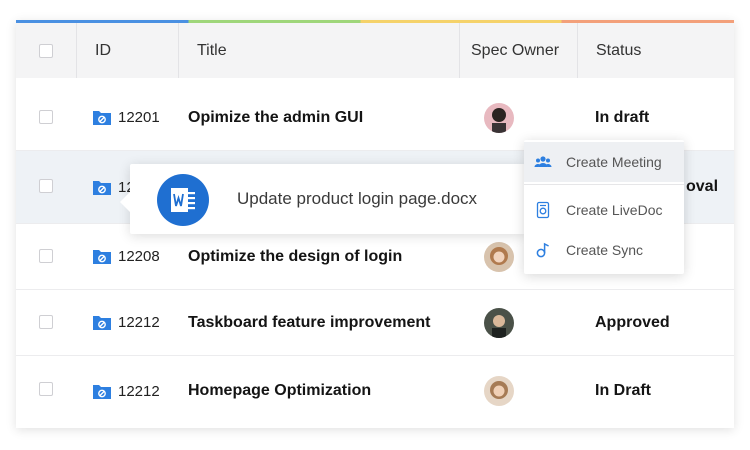  I want to click on row-title: Homepage Optimization, so click(279, 391).